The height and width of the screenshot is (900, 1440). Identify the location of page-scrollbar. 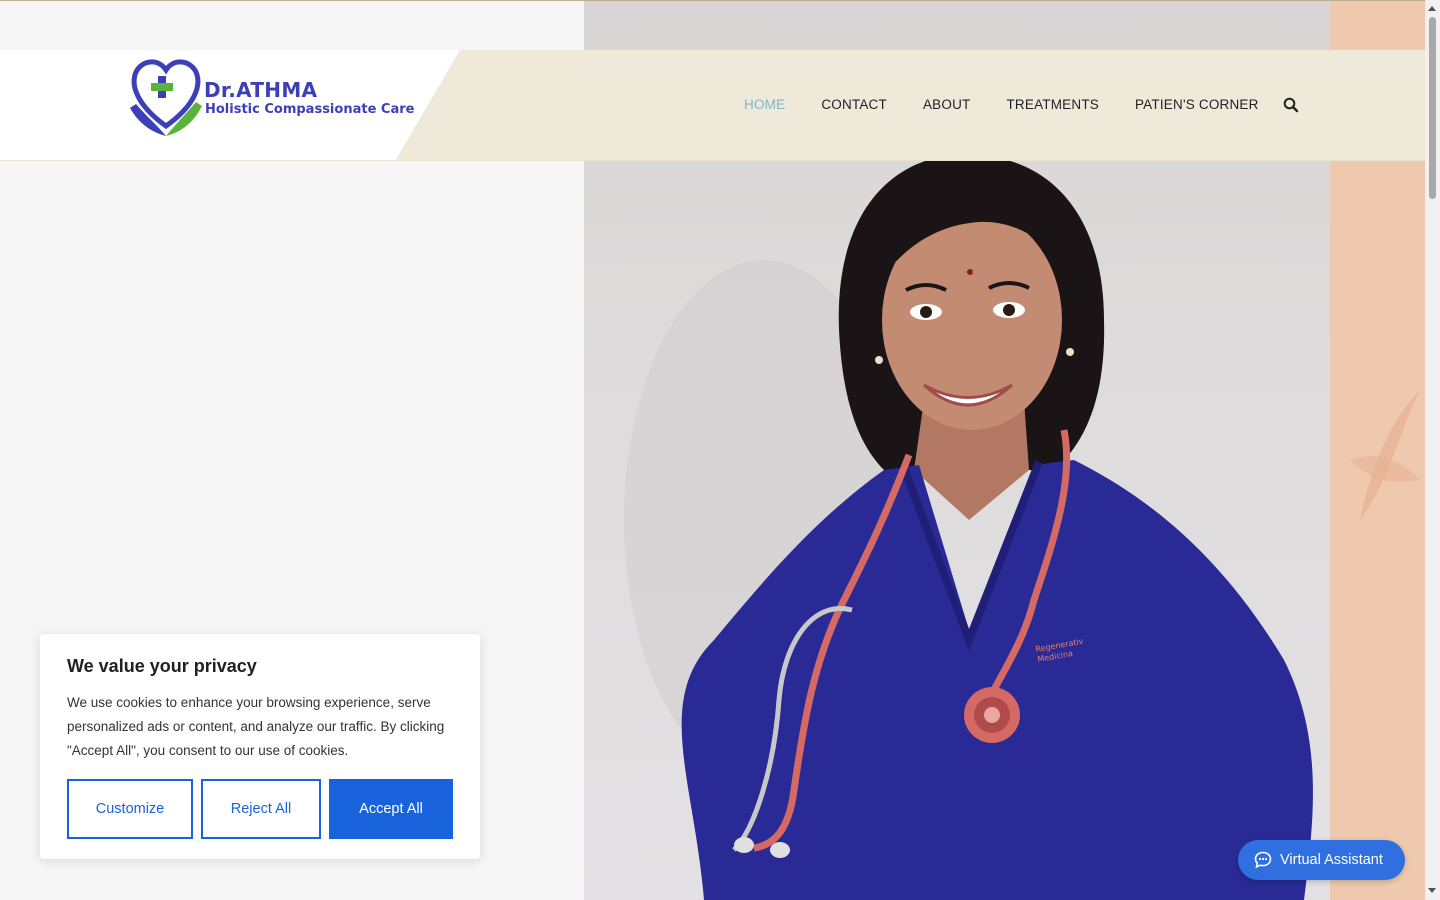
(1432, 450).